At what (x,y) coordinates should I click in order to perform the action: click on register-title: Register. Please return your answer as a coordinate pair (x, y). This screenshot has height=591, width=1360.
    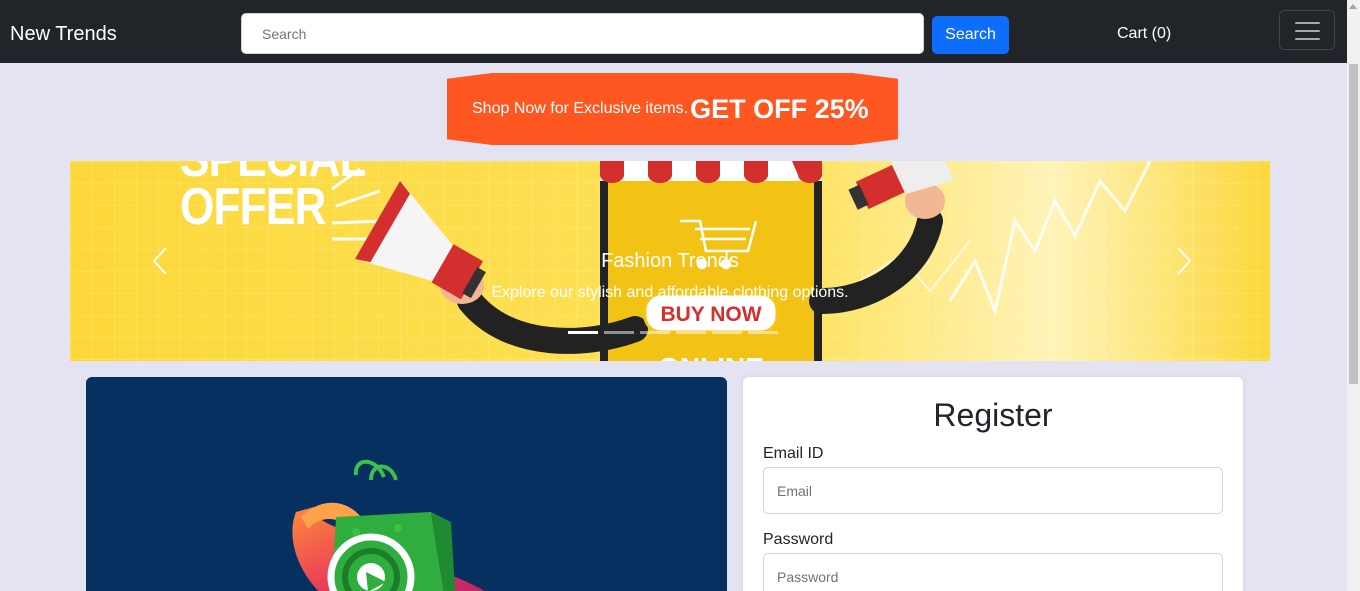
    Looking at the image, I should click on (993, 415).